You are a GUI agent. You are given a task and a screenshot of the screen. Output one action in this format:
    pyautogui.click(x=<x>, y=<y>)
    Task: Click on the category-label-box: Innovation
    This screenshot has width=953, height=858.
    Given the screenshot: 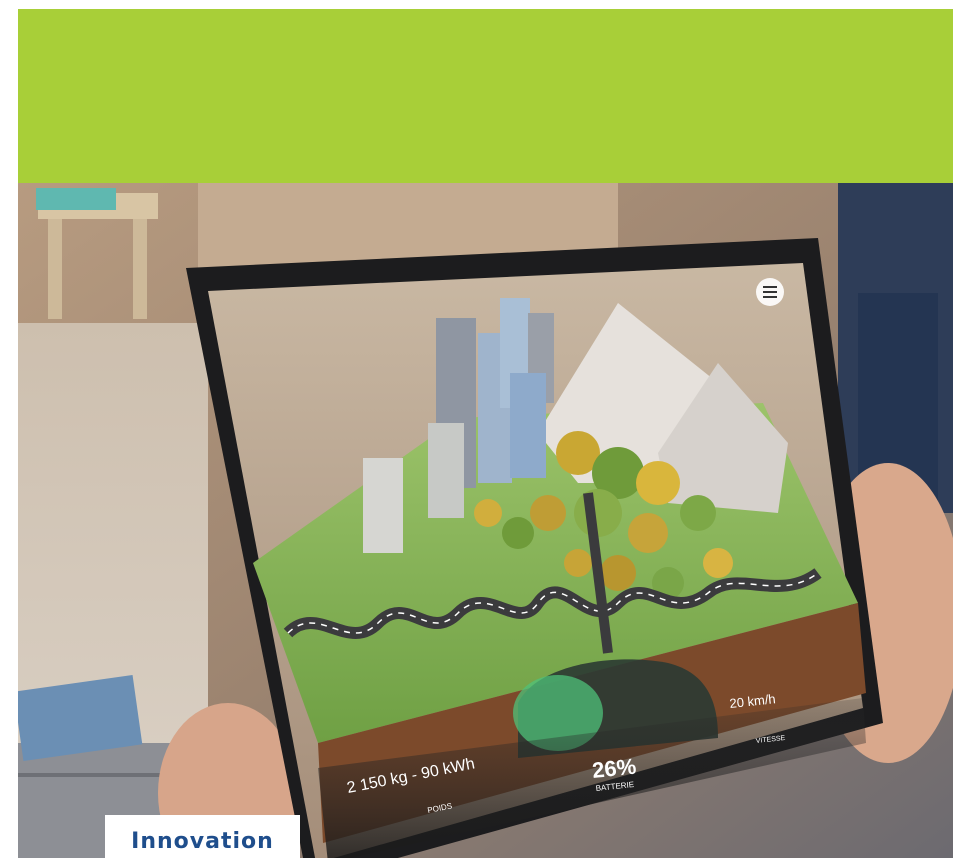 What is the action you would take?
    pyautogui.click(x=202, y=836)
    